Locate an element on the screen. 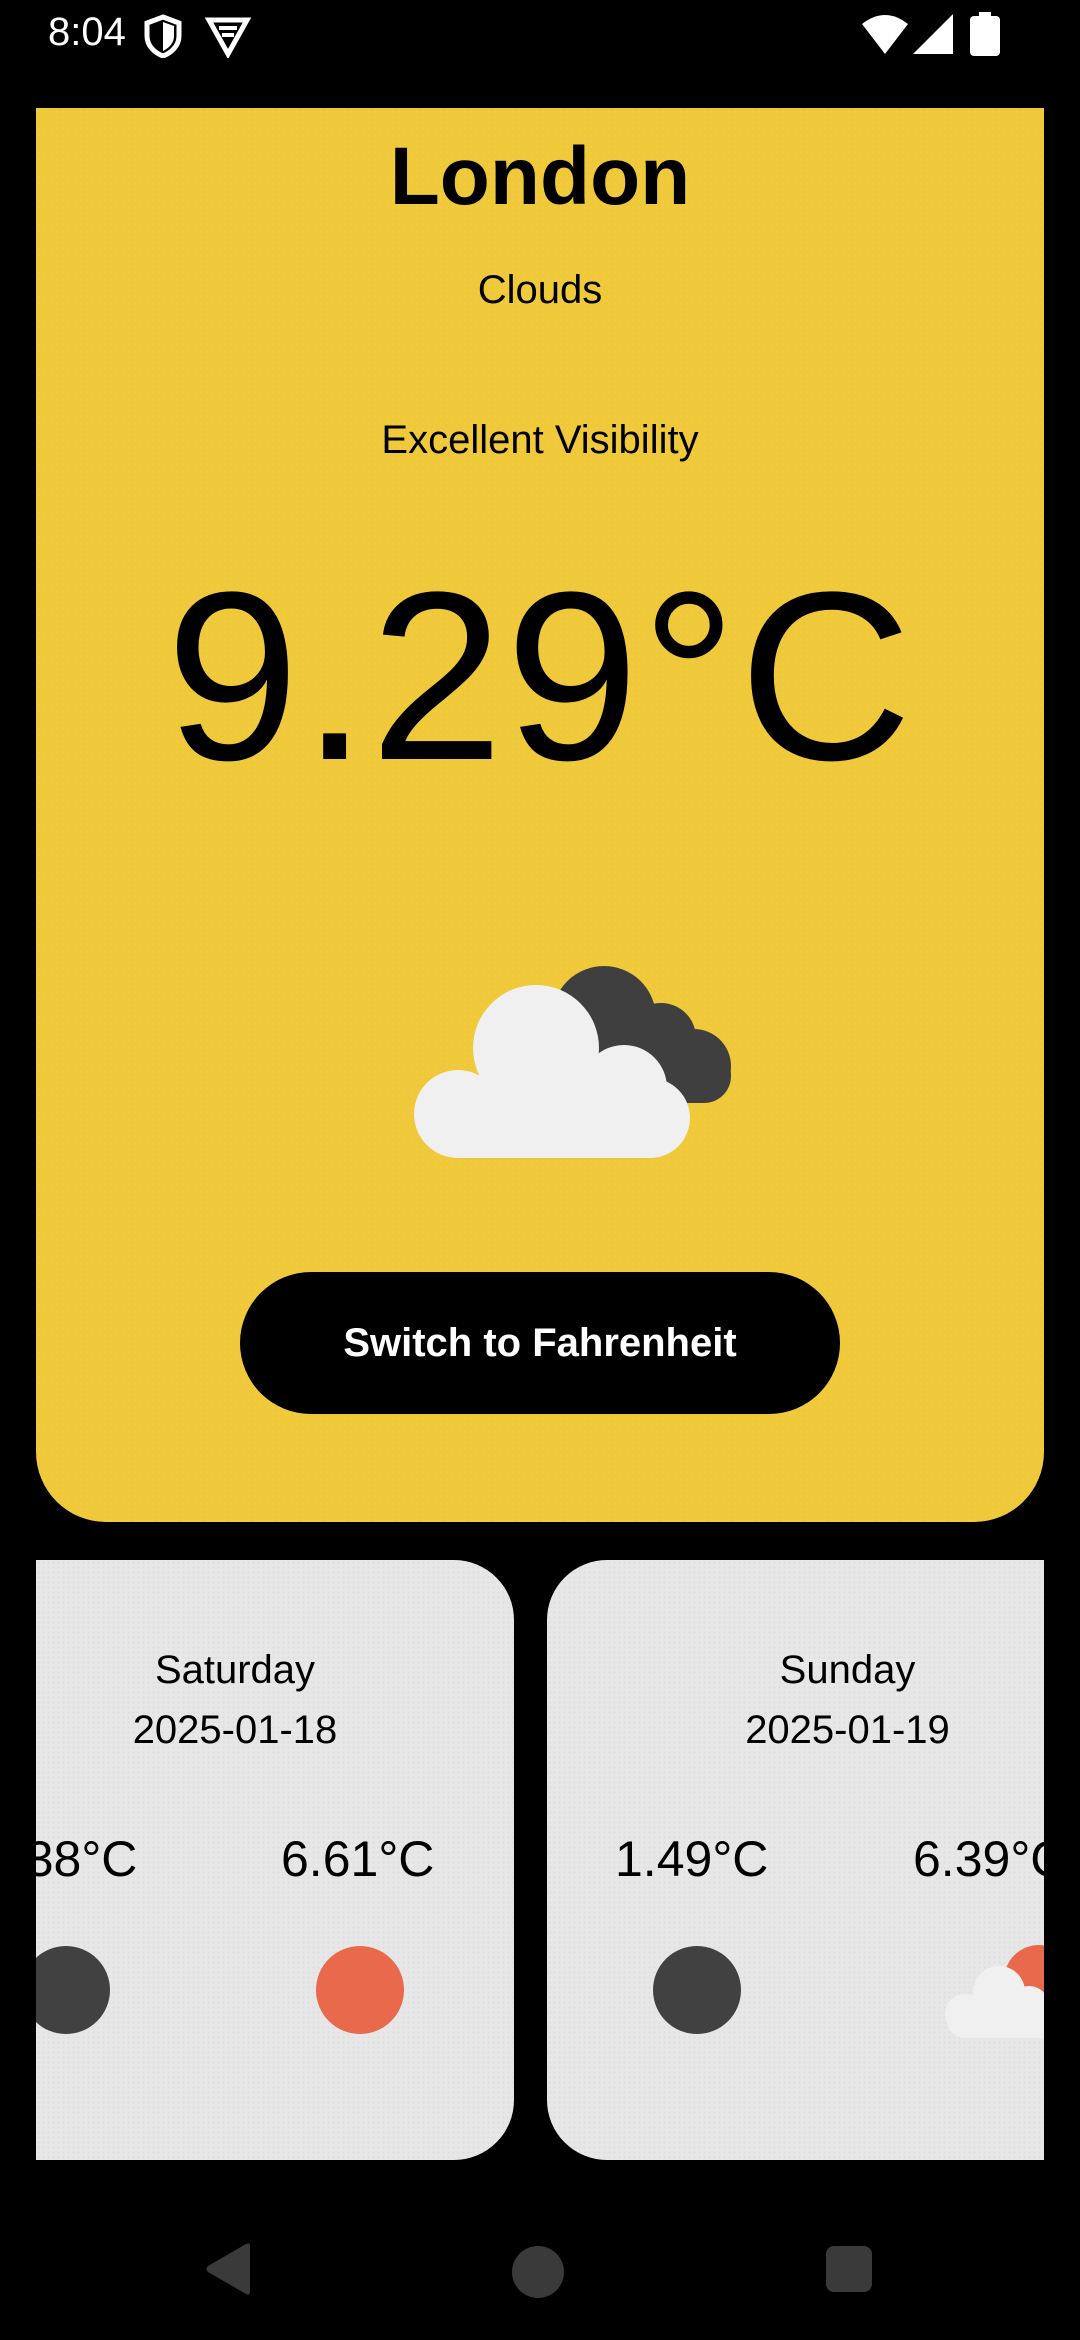  battery-icon is located at coordinates (985, 34).